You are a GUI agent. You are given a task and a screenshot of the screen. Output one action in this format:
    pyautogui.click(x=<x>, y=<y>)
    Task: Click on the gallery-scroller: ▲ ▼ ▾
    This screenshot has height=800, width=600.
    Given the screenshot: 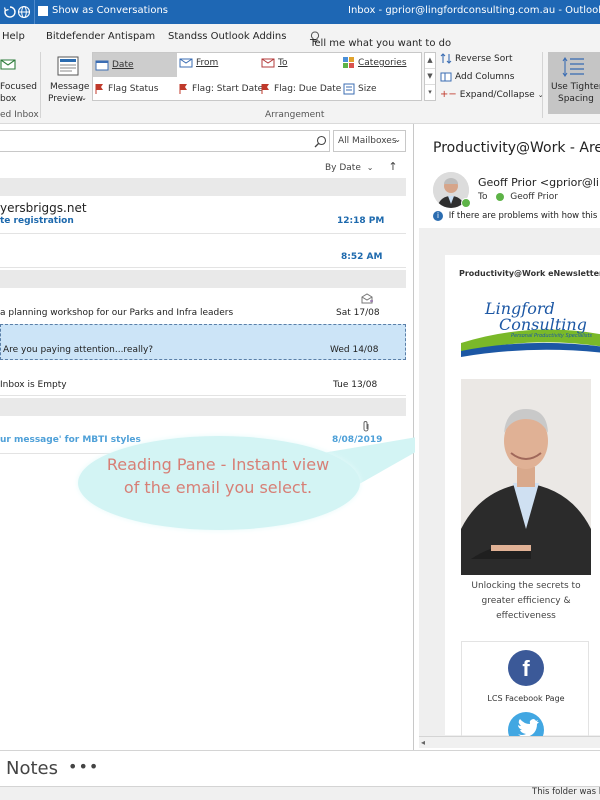 What is the action you would take?
    pyautogui.click(x=430, y=76)
    